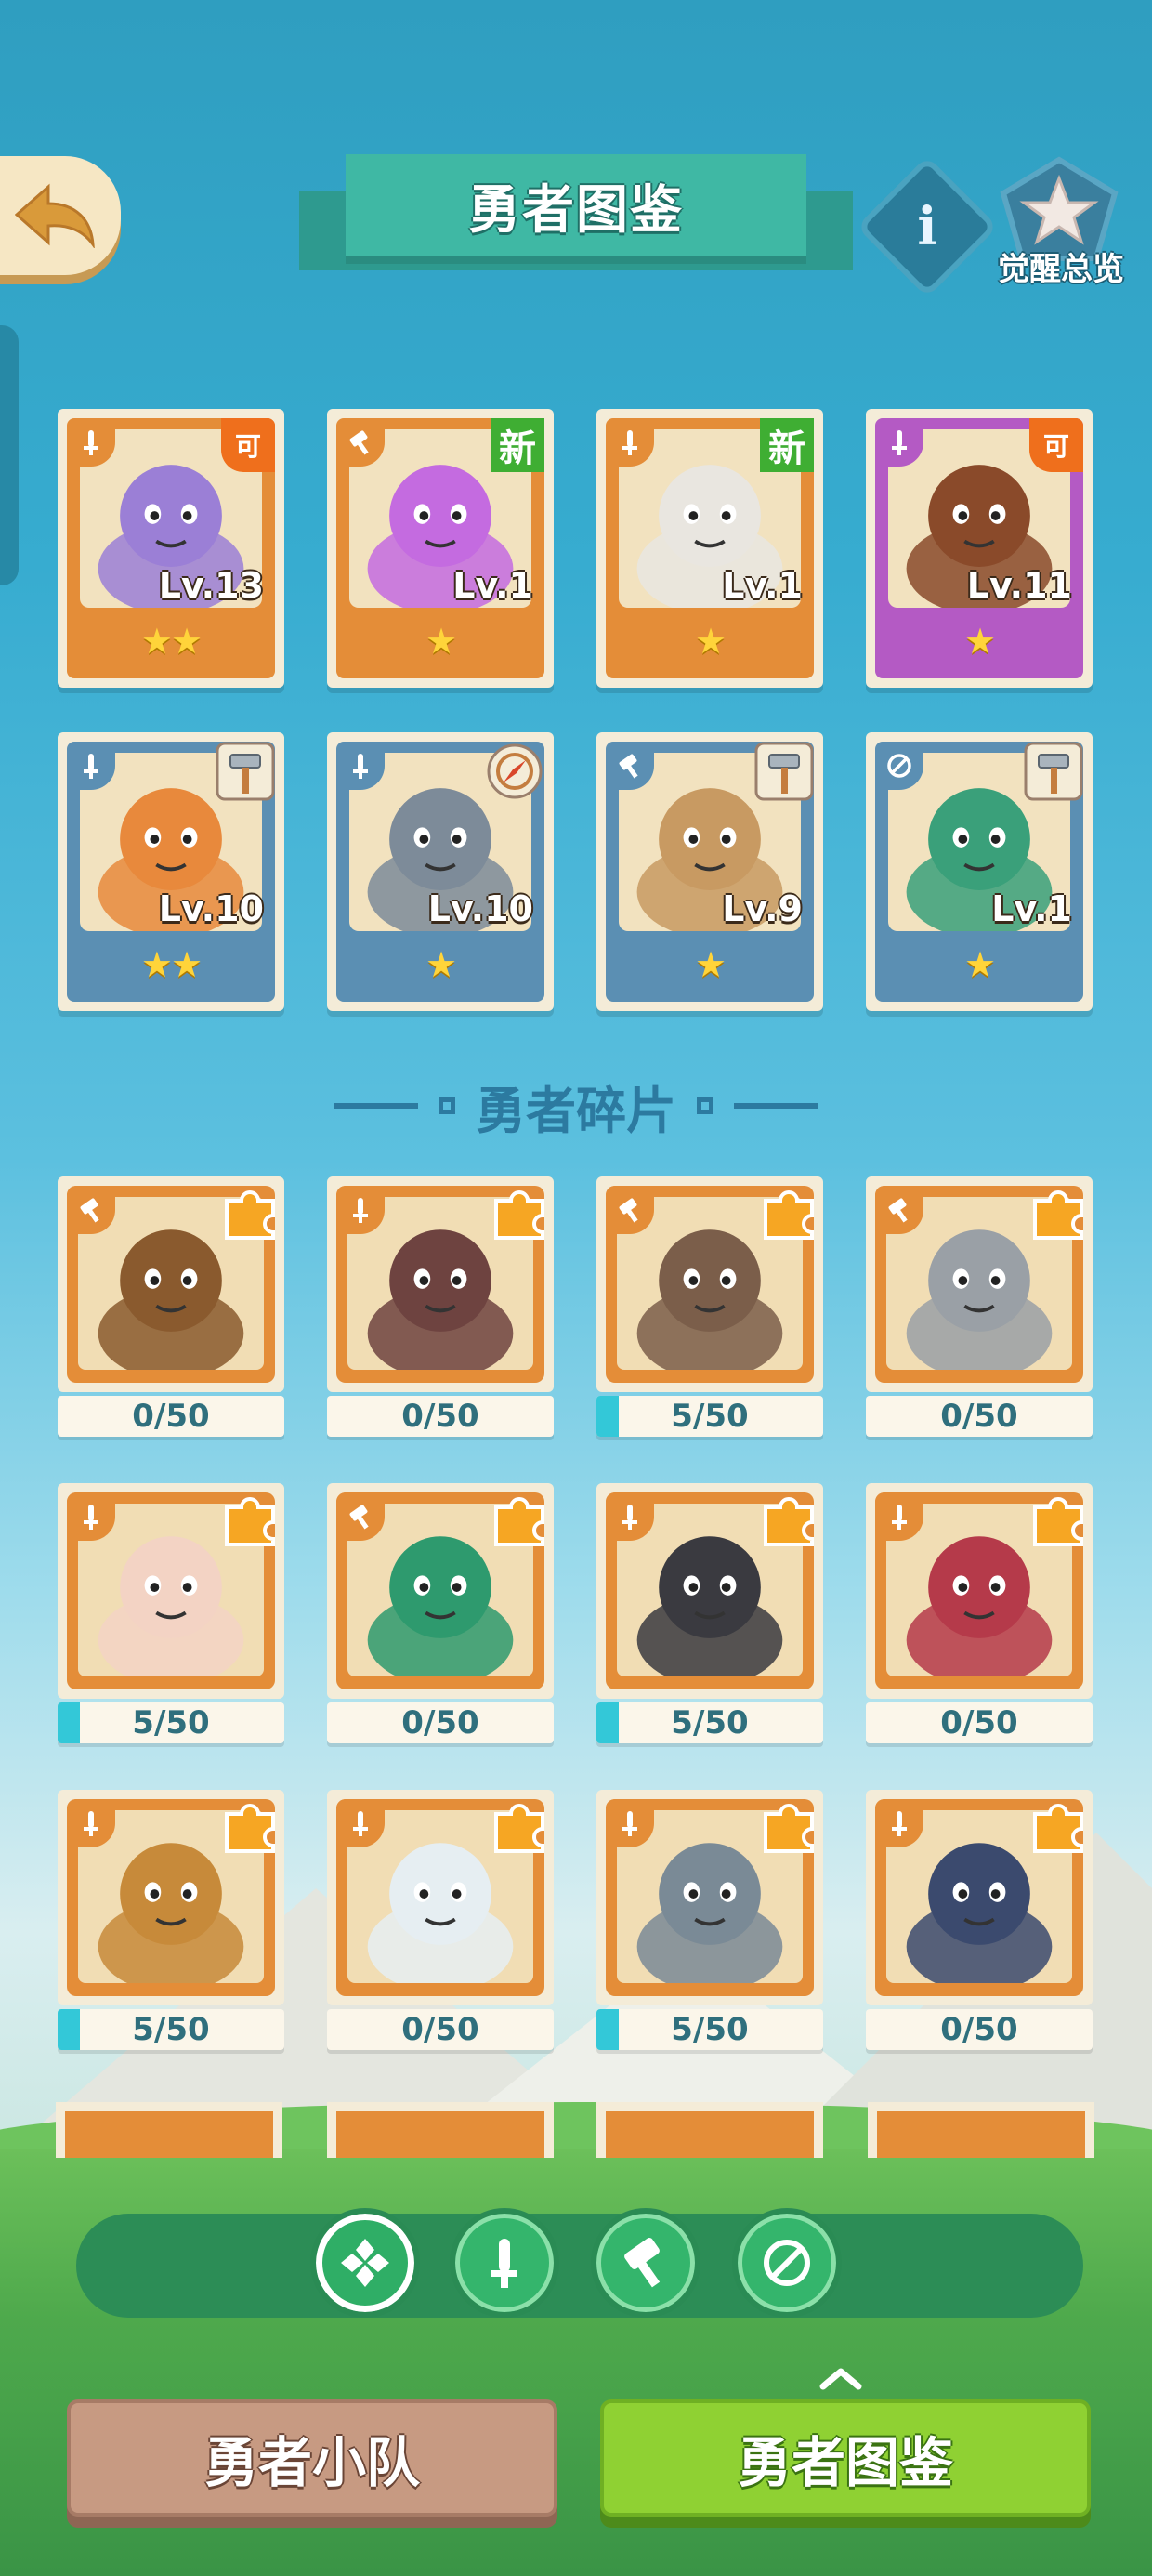  I want to click on hero-card: Lv.1 ★, so click(979, 871).